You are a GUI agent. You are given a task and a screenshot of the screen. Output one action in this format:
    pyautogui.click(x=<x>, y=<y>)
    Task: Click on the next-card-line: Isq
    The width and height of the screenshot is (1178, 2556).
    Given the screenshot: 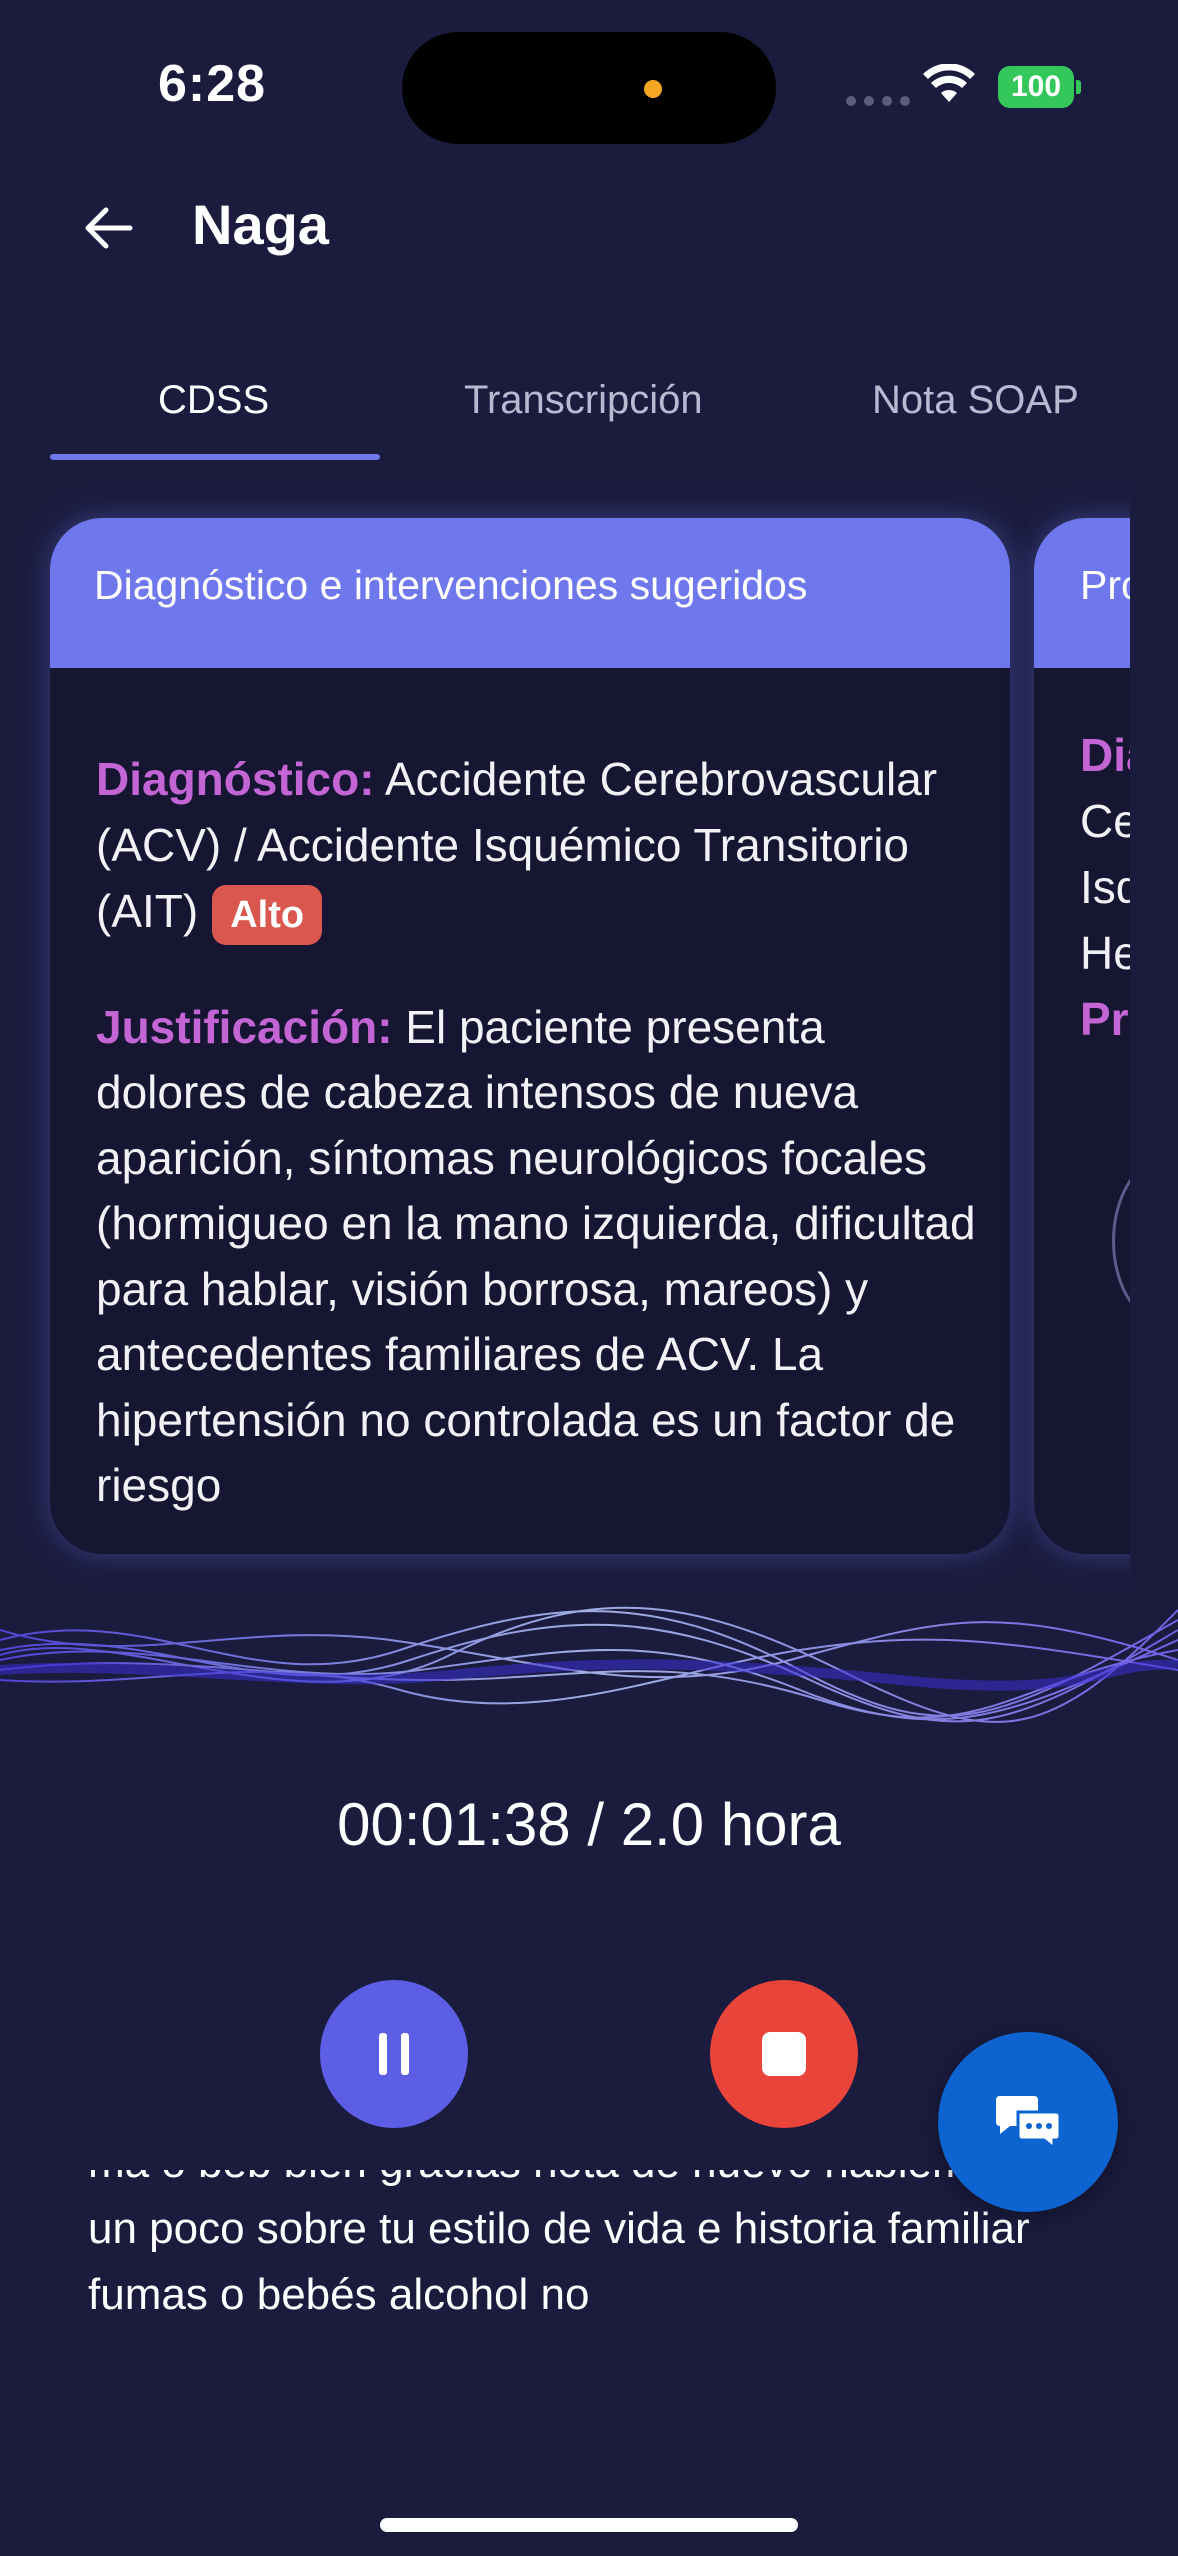 What is the action you would take?
    pyautogui.click(x=1105, y=887)
    